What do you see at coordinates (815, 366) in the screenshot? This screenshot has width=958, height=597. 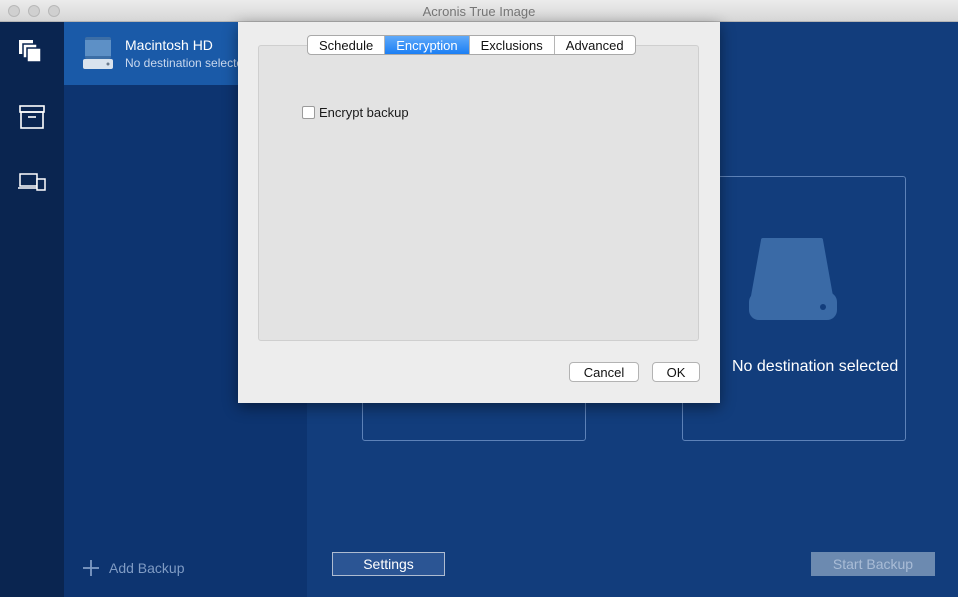 I see `destination-status: No destination selected` at bounding box center [815, 366].